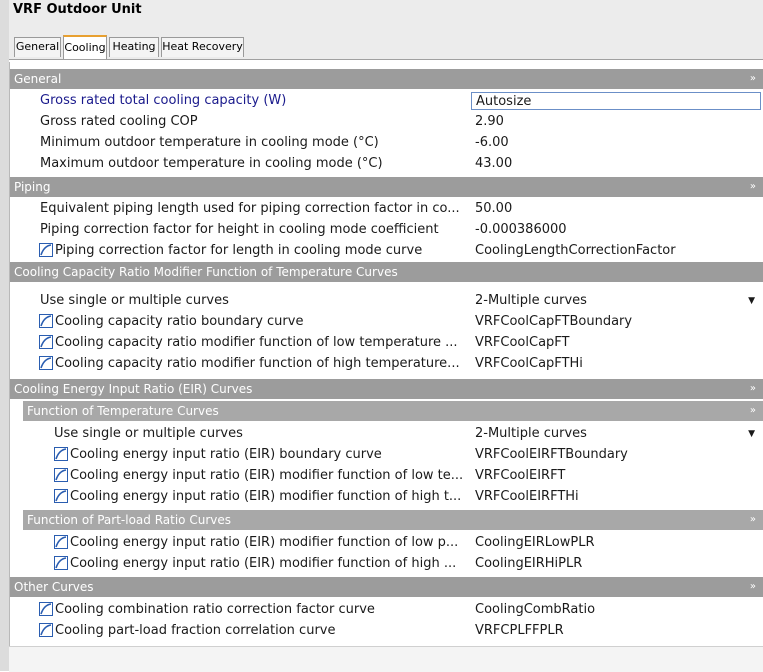  Describe the element at coordinates (32, 187) in the screenshot. I see `section-piping-label: Piping` at that location.